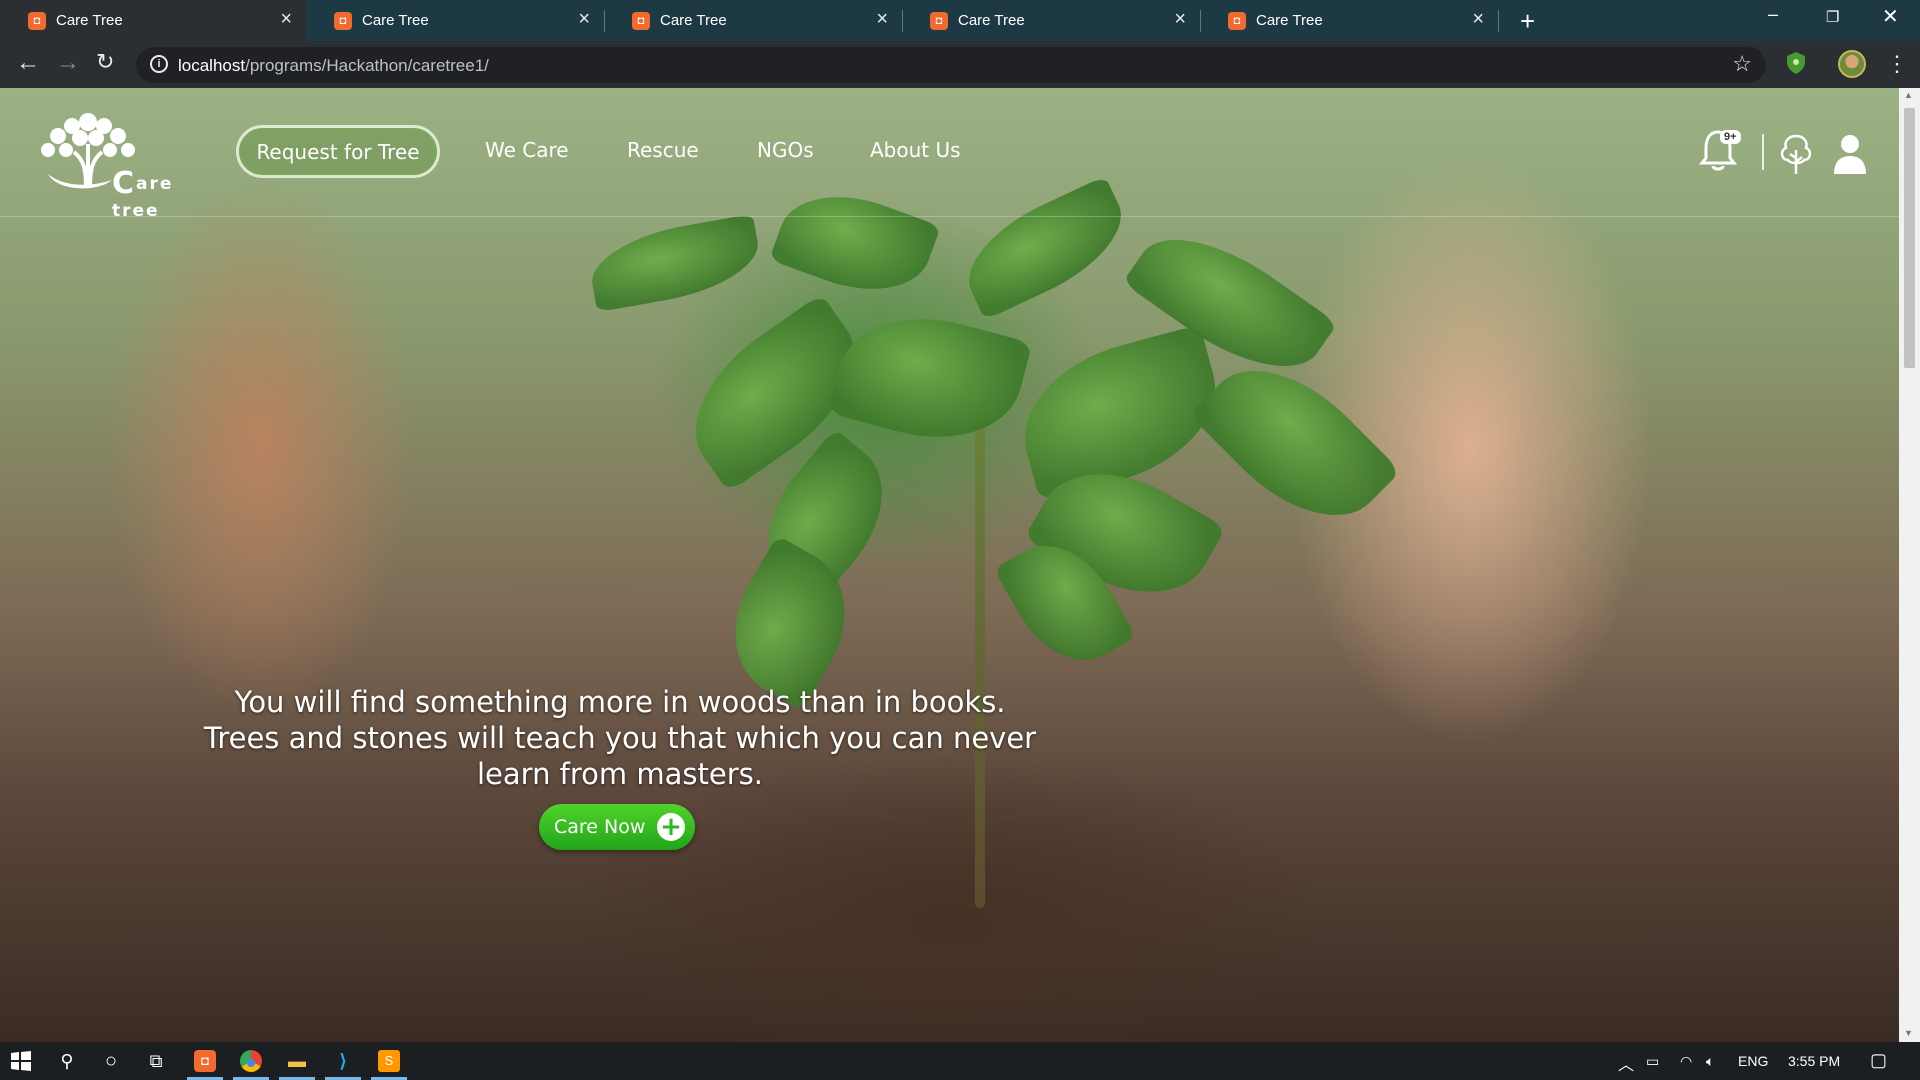 The image size is (1920, 1080). What do you see at coordinates (1626, 1063) in the screenshot?
I see `tray-overflow-icon: ︿` at bounding box center [1626, 1063].